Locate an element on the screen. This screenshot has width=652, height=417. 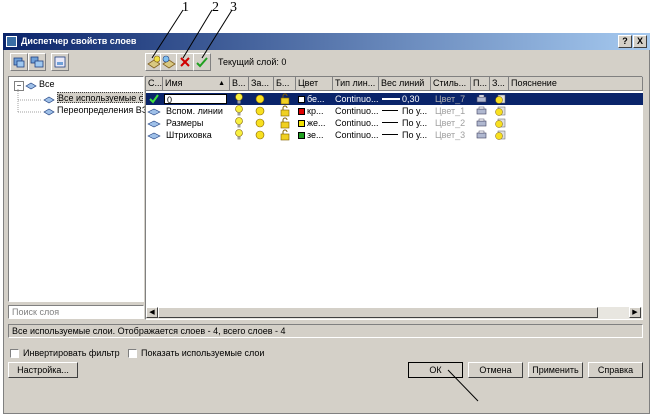
close-button: X is located at coordinates (640, 41).